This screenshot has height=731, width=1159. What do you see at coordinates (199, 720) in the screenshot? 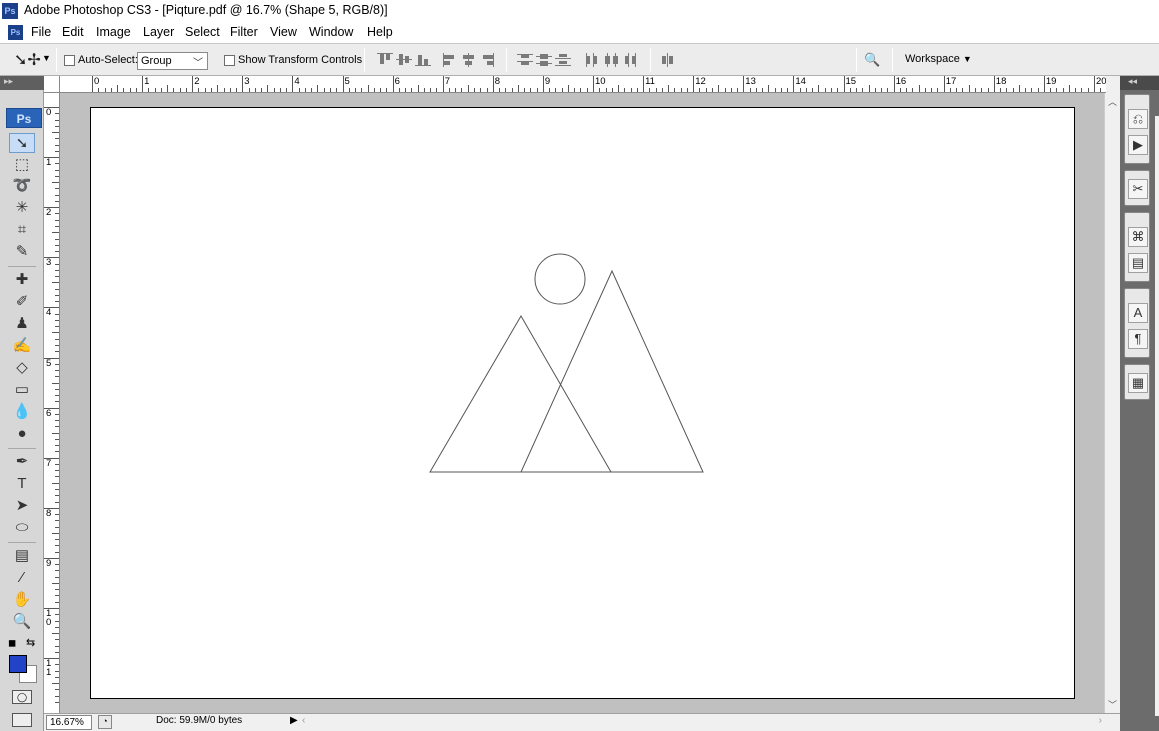
I see `document-info: Doc: 59.9M/0 bytes` at bounding box center [199, 720].